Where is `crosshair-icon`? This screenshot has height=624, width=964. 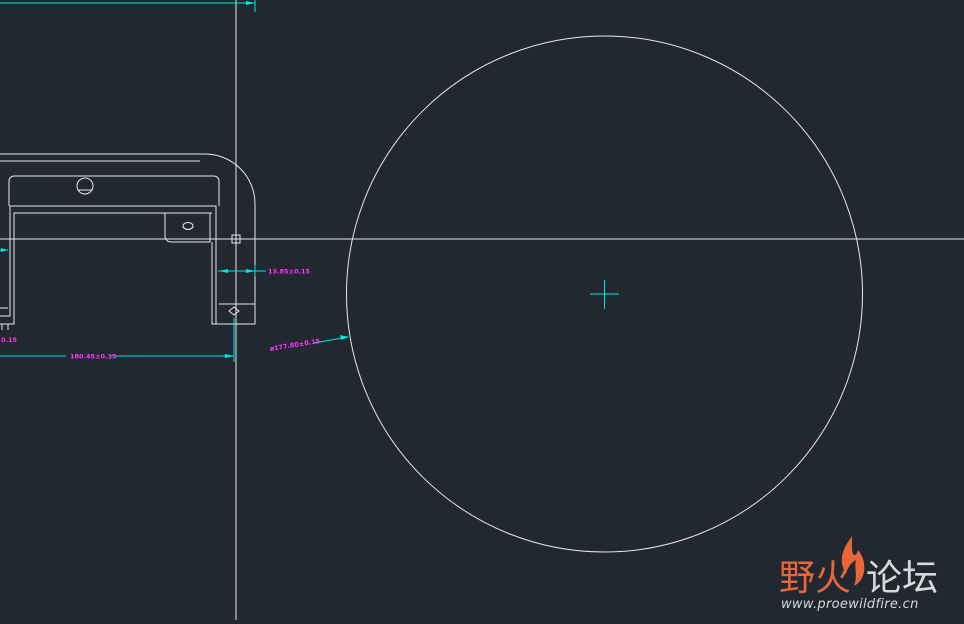
crosshair-icon is located at coordinates (604, 294).